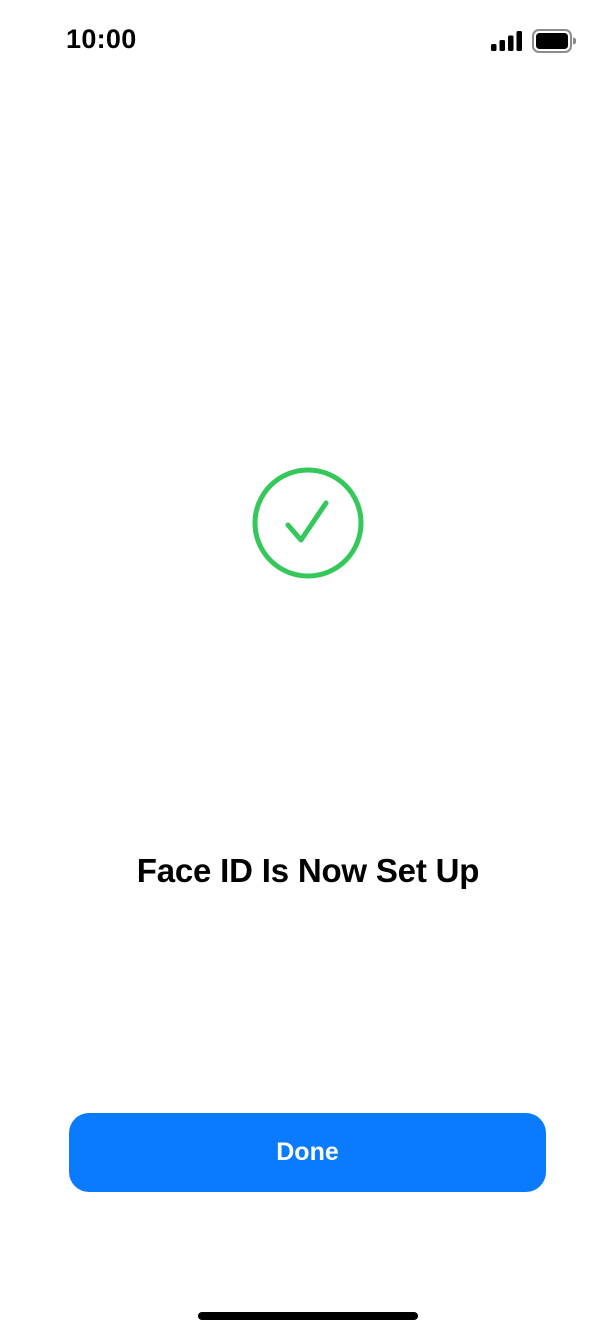  What do you see at coordinates (308, 1316) in the screenshot?
I see `home-indicator` at bounding box center [308, 1316].